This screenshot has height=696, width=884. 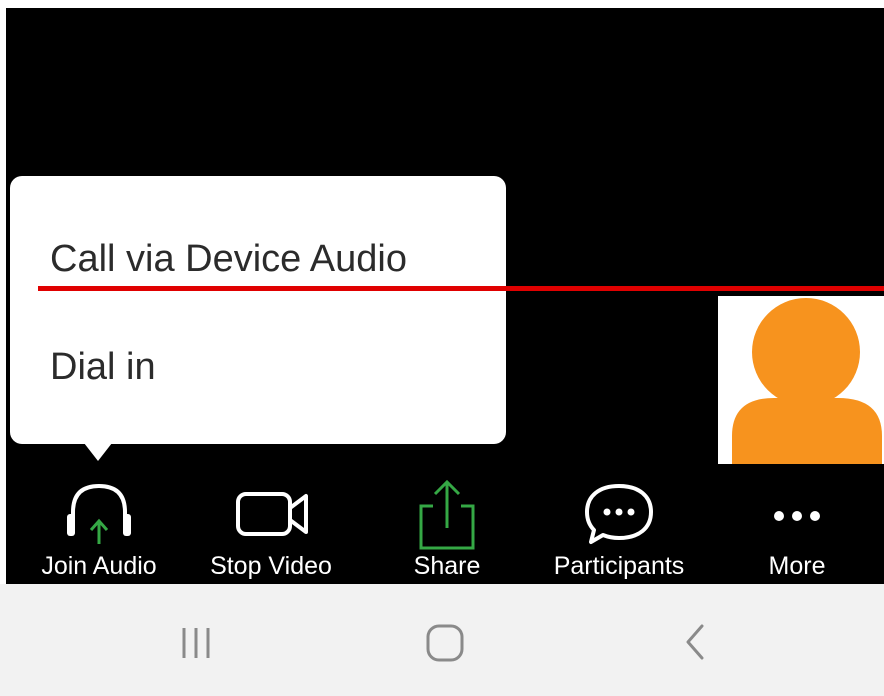 I want to click on recent-apps-icon, so click(x=196, y=643).